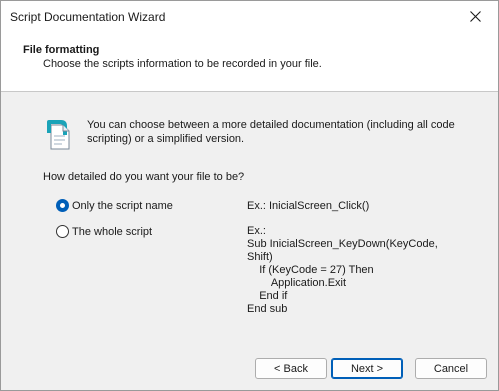 This screenshot has width=499, height=391. What do you see at coordinates (61, 50) in the screenshot?
I see `page-title: File formatting` at bounding box center [61, 50].